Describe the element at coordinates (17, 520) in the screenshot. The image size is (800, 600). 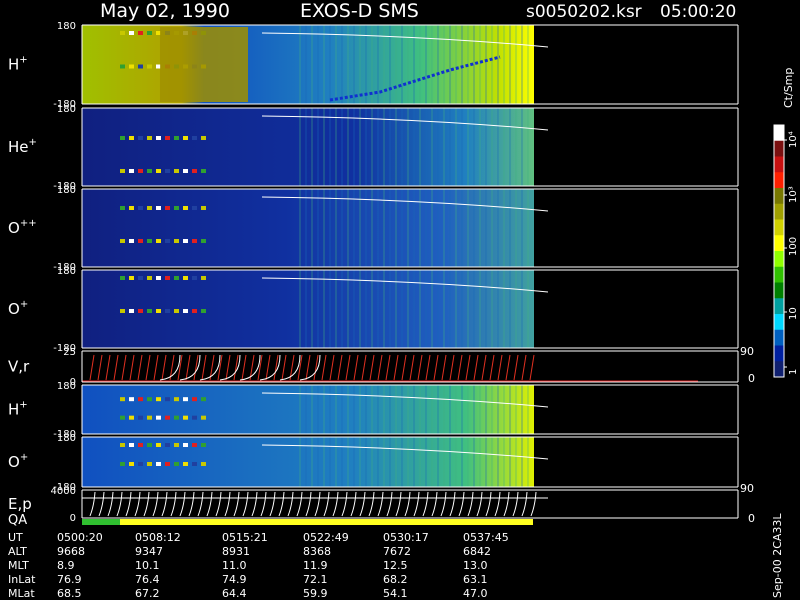
I see `qa-label: QA` at that location.